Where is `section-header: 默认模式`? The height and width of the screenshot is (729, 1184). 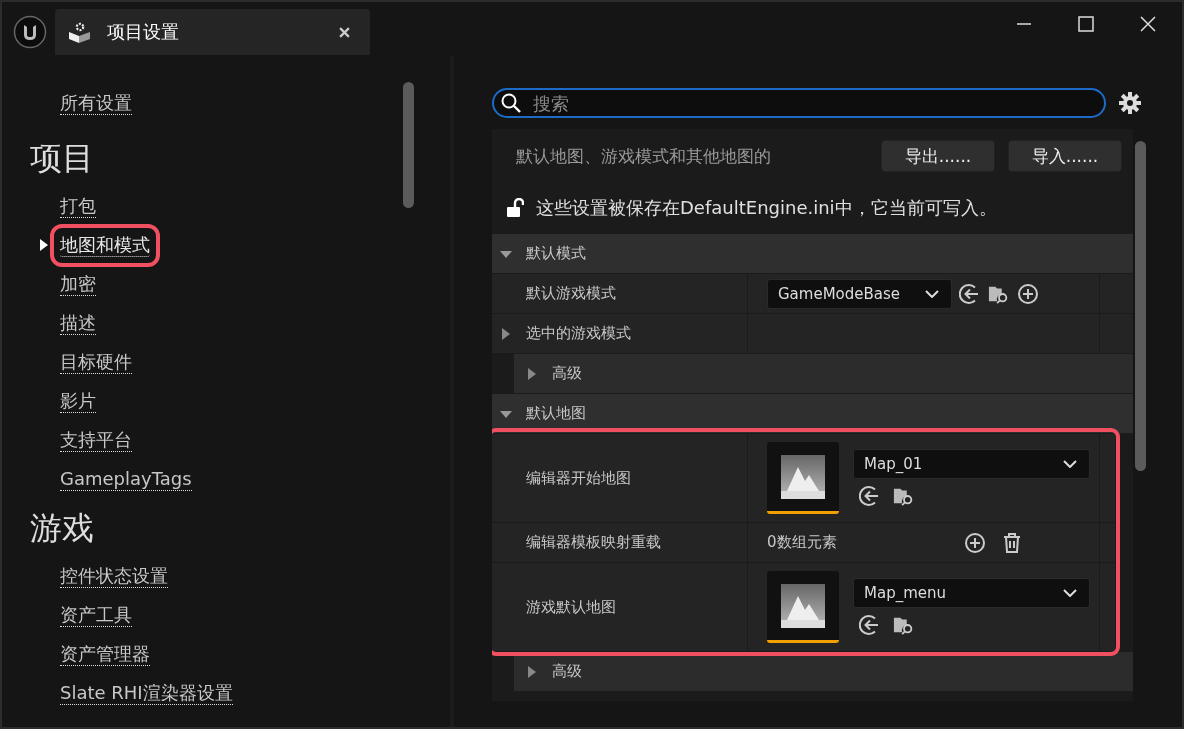 section-header: 默认模式 is located at coordinates (812, 253).